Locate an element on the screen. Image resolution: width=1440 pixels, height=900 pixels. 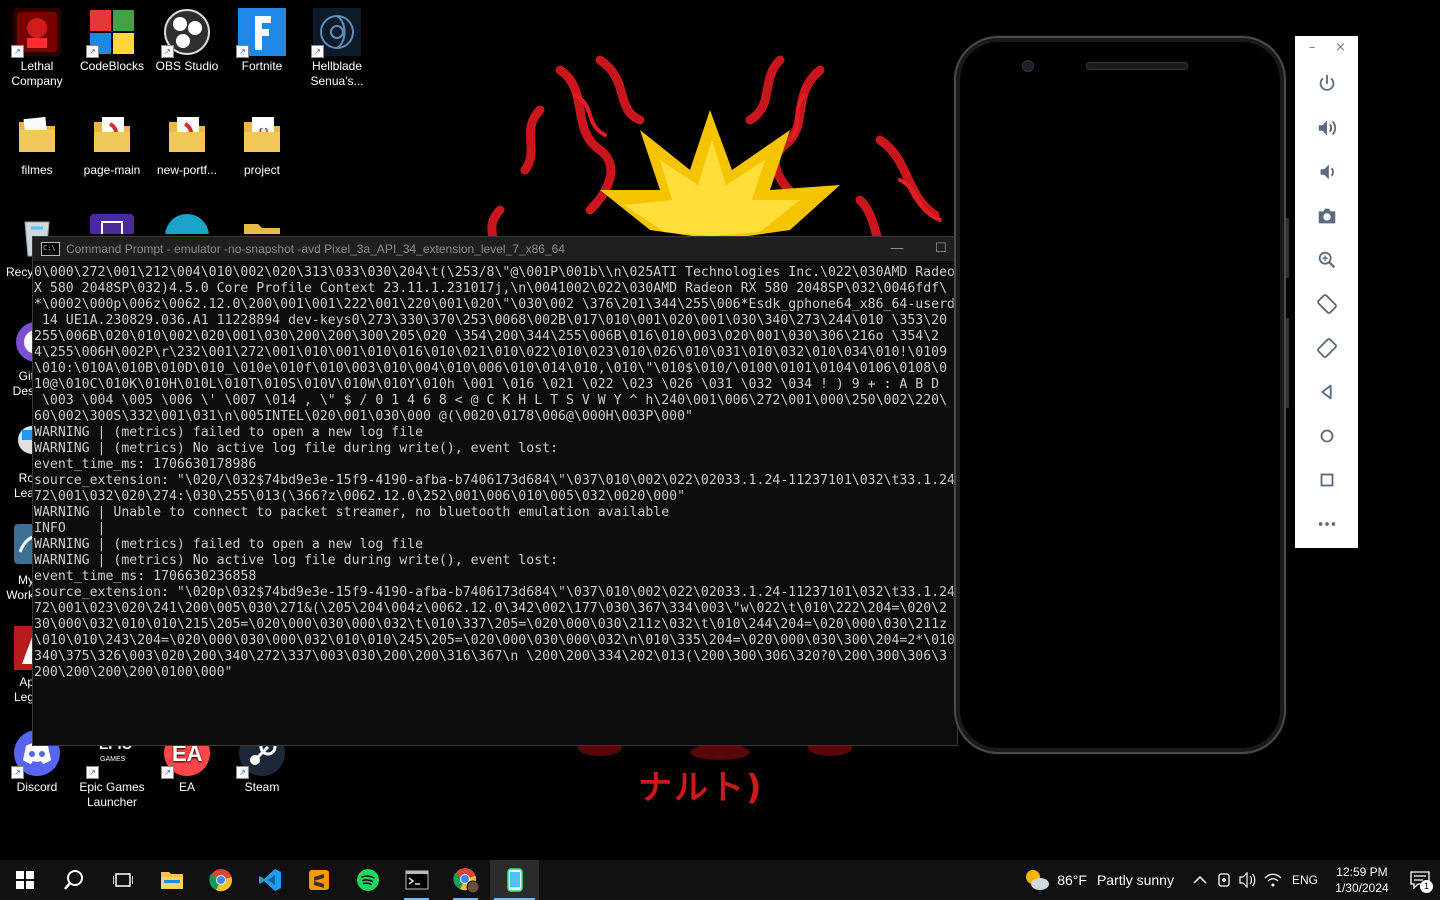
zoom-button is located at coordinates (1326, 260).